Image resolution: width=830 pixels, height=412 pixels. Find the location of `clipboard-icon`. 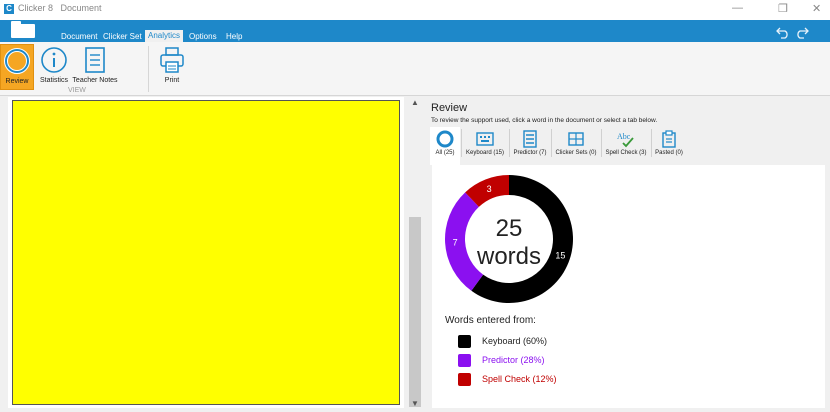

clipboard-icon is located at coordinates (669, 139).